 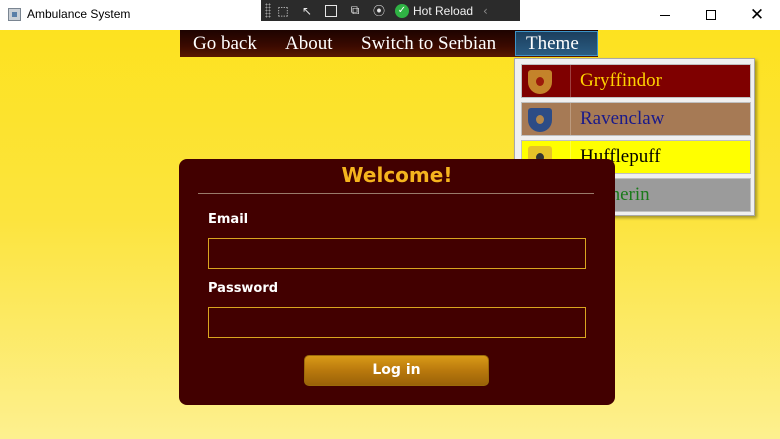 What do you see at coordinates (307, 10) in the screenshot?
I see `pointer-icon: ↖` at bounding box center [307, 10].